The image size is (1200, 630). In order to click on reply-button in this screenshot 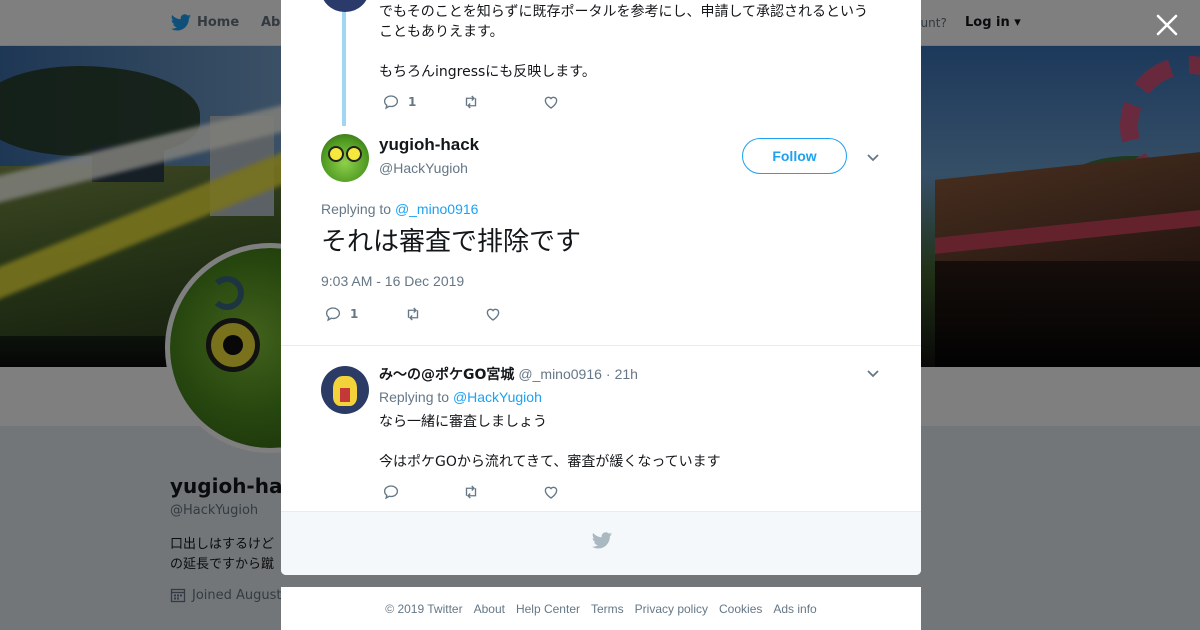, I will do `click(422, 492)`.